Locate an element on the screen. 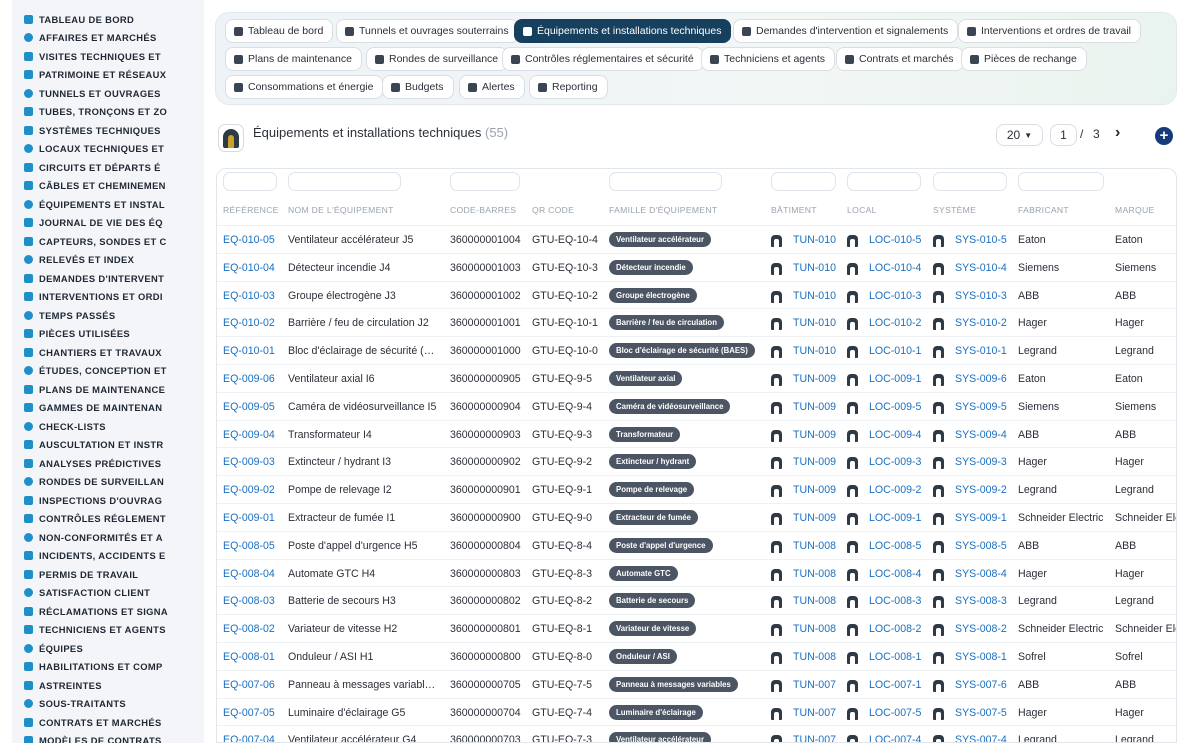  system-link: SYS-009-4 is located at coordinates (981, 435).